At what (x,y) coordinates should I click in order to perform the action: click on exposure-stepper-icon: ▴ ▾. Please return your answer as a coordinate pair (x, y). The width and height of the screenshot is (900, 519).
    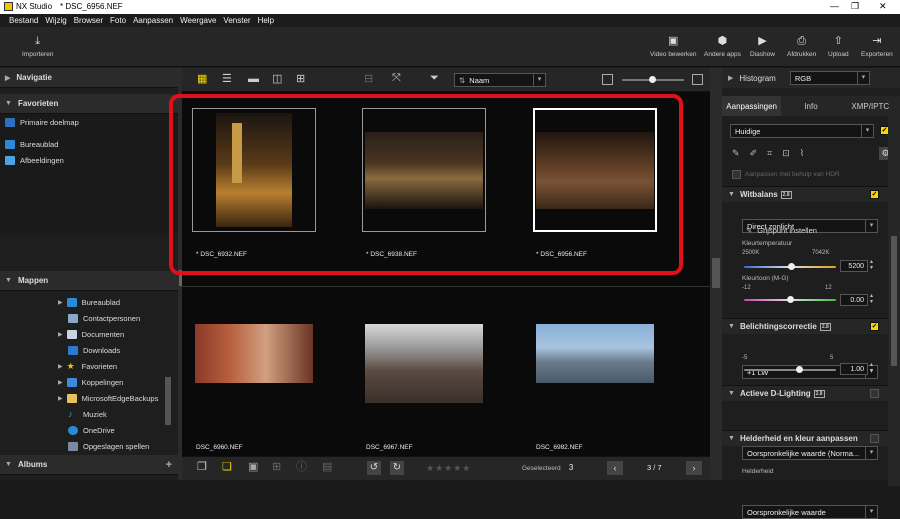
    Looking at the image, I should click on (871, 368).